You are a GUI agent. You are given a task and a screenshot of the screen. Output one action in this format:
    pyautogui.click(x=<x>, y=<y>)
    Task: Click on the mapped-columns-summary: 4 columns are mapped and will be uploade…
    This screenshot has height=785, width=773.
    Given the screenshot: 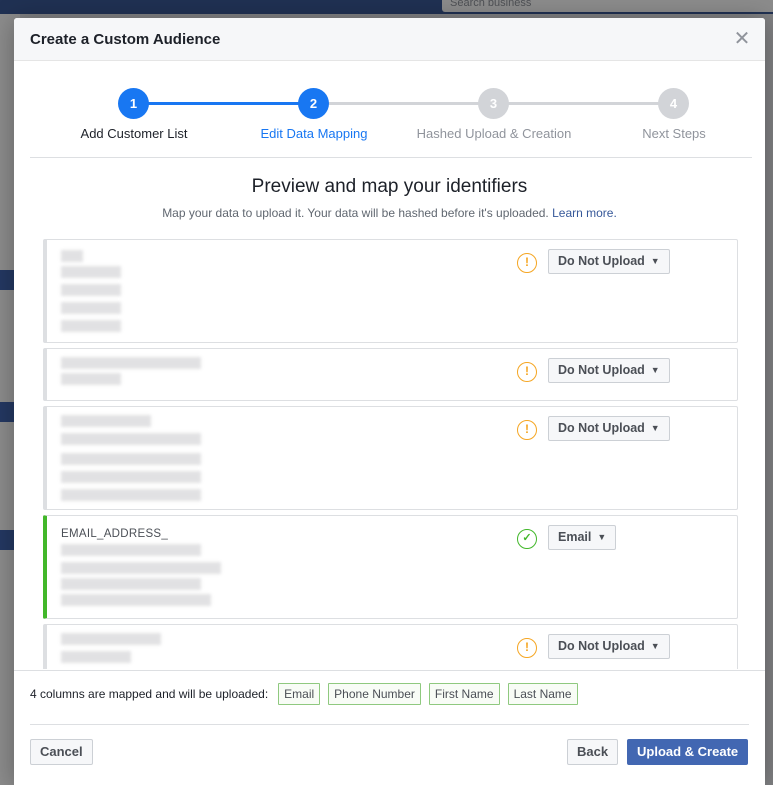 What is the action you would take?
    pyautogui.click(x=389, y=693)
    